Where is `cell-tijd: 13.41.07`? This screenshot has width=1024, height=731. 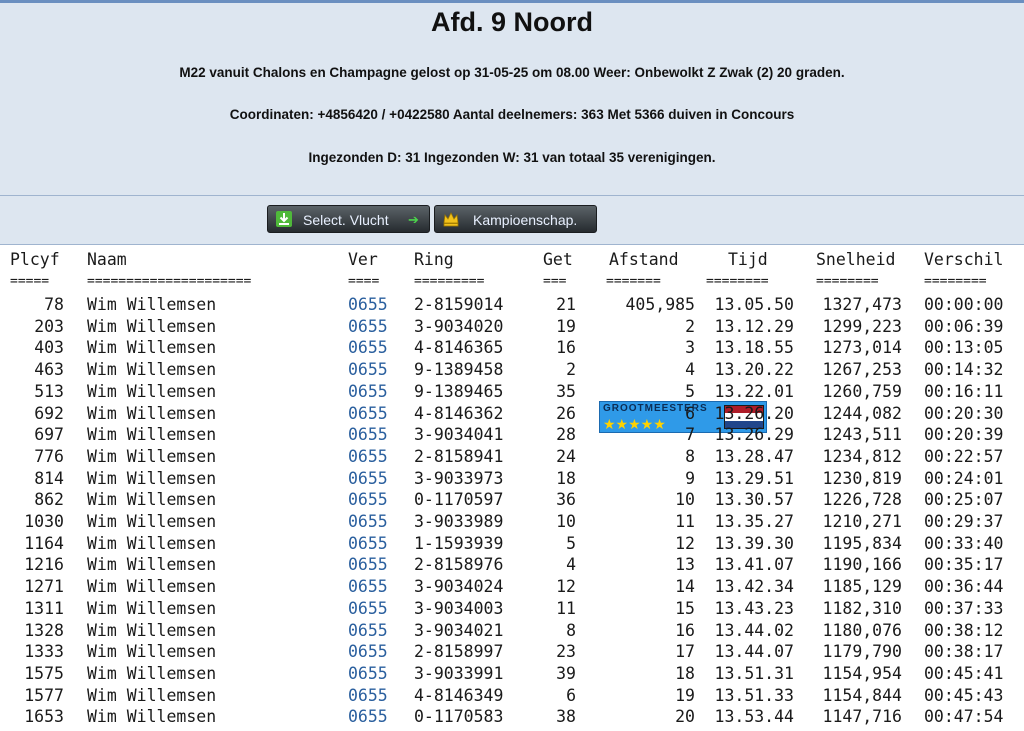
cell-tijd: 13.41.07 is located at coordinates (754, 565).